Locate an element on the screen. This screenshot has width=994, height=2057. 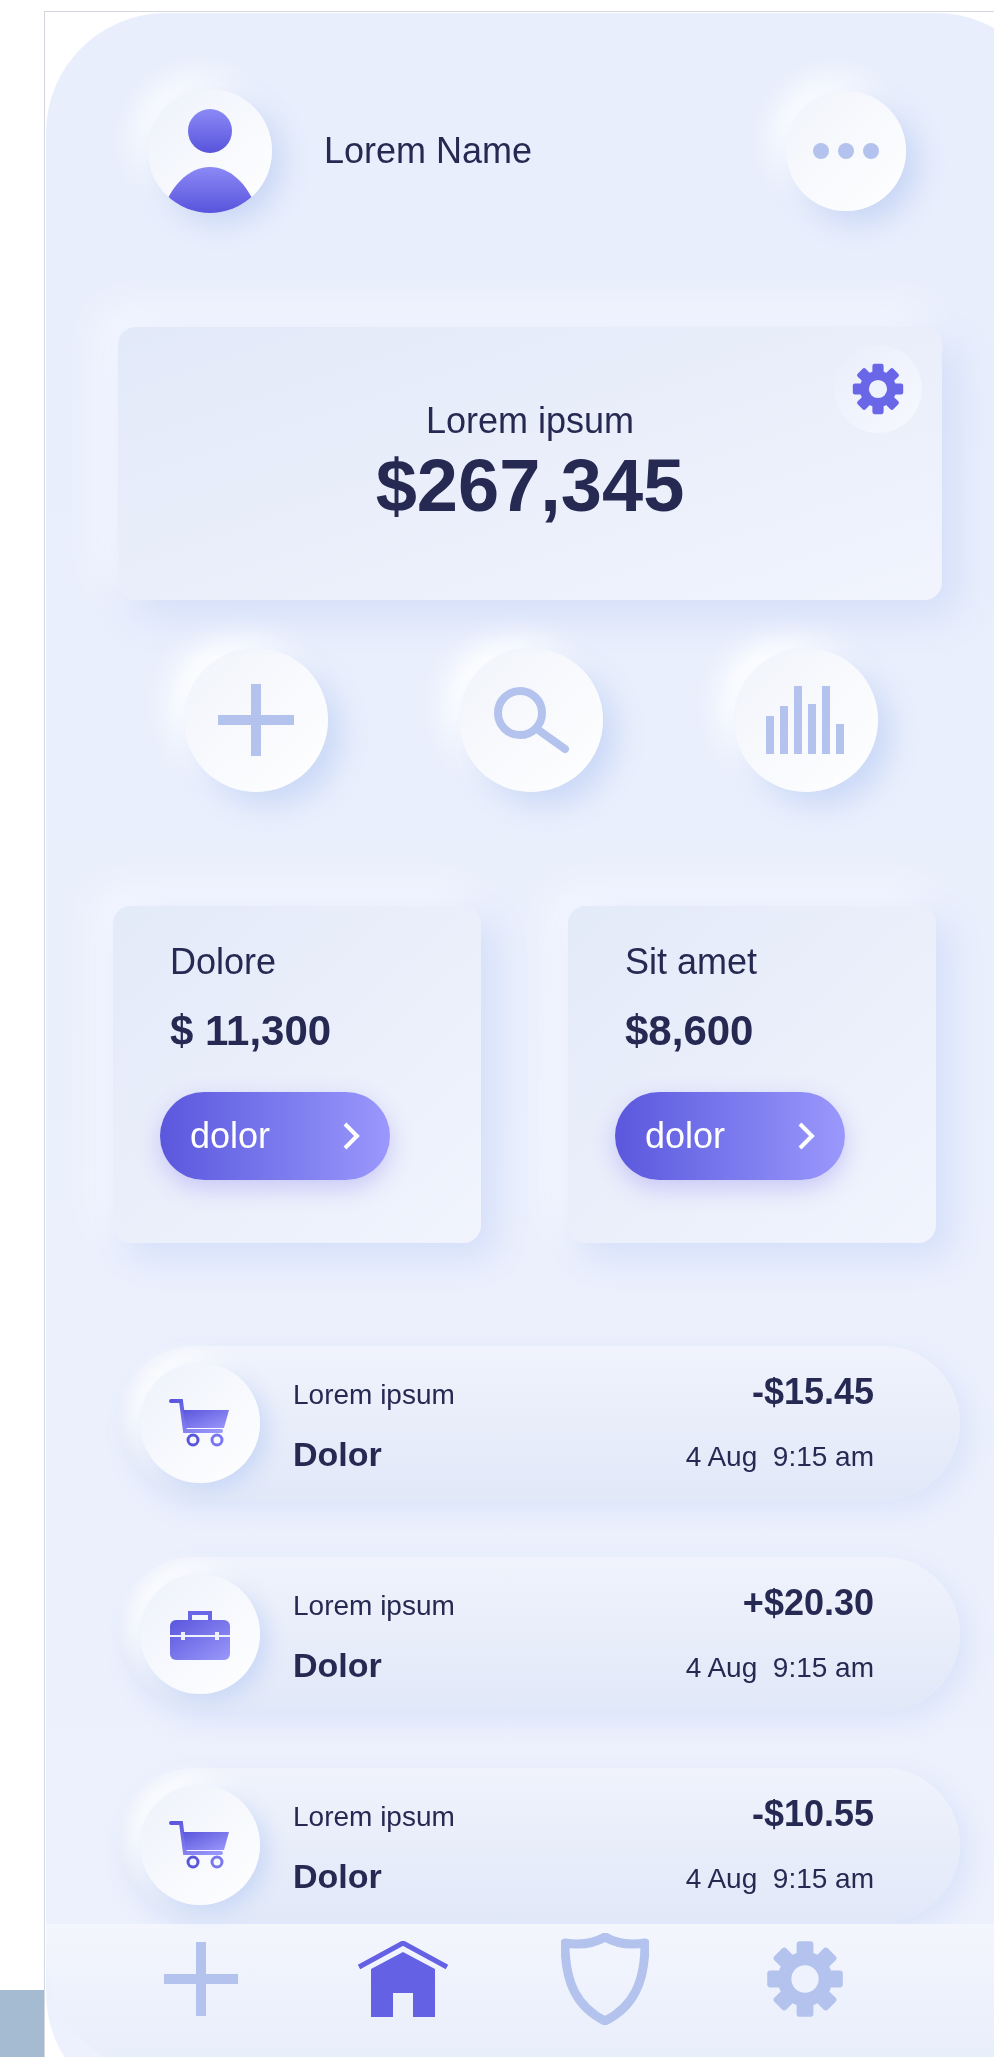
briefcase-icon is located at coordinates (200, 1634).